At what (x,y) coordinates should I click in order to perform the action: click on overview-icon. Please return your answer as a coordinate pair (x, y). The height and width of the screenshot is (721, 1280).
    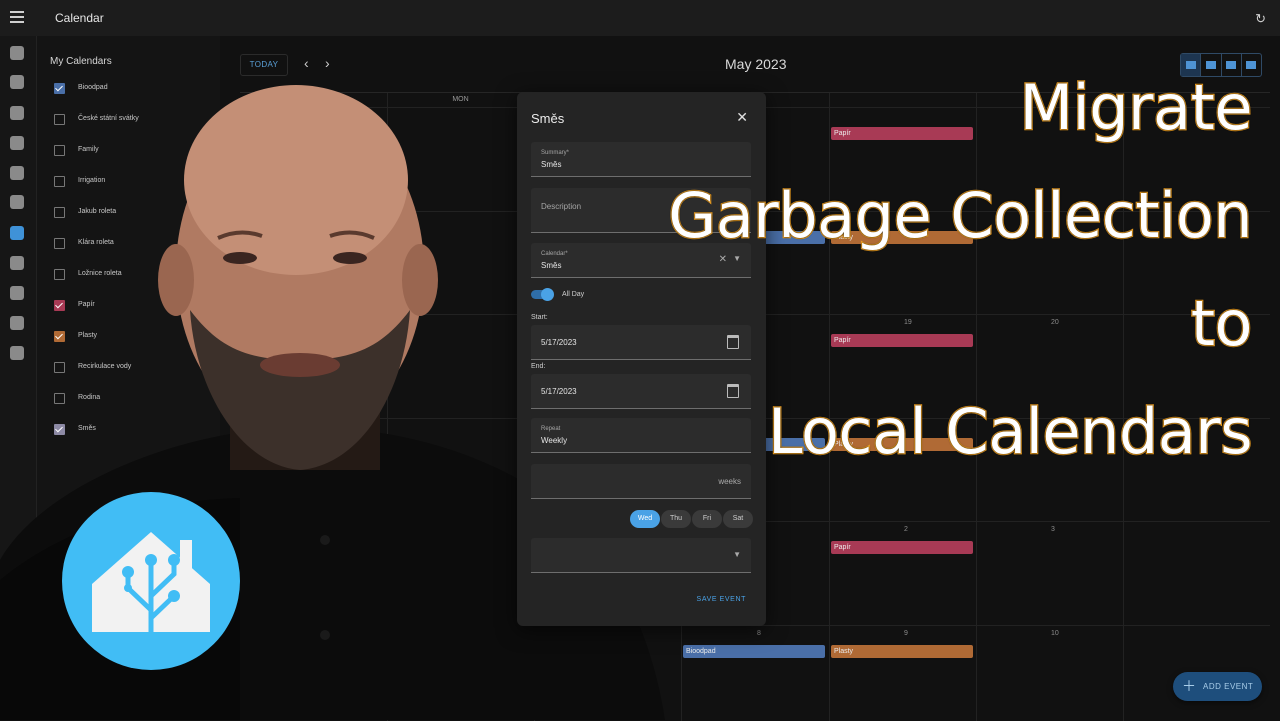
    Looking at the image, I should click on (17, 53).